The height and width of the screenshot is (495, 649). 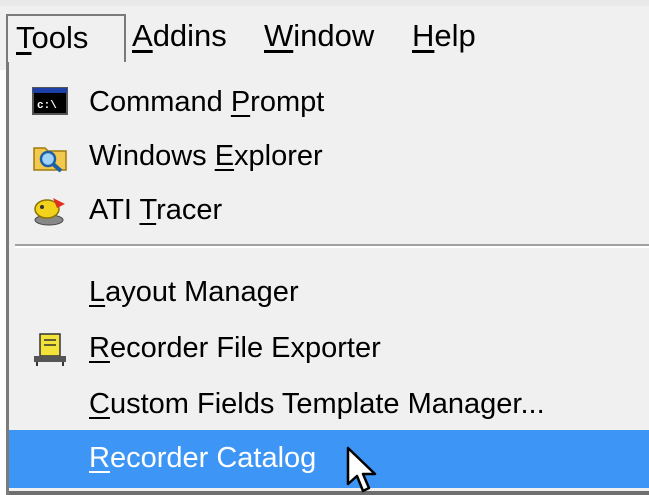 What do you see at coordinates (24, 37) in the screenshot?
I see `menu-tools-access-key: T` at bounding box center [24, 37].